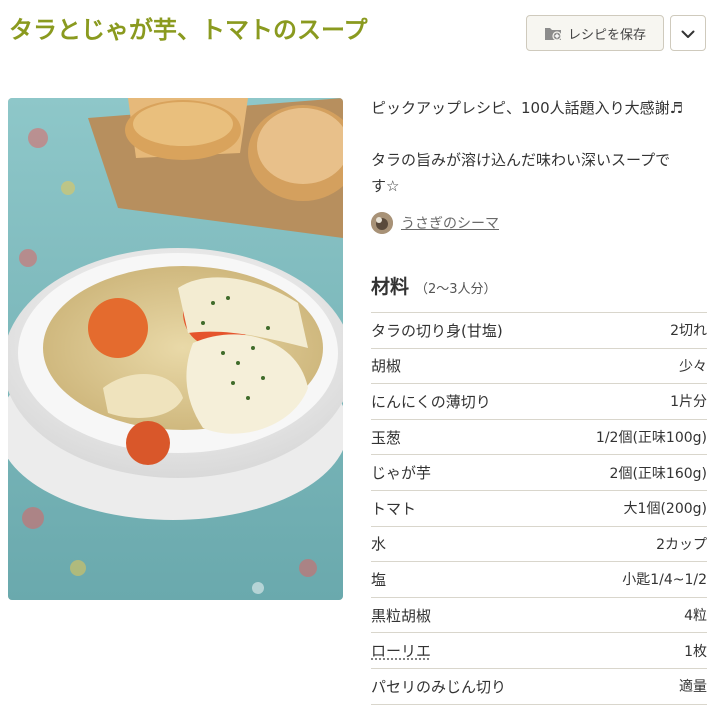  Describe the element at coordinates (539, 687) in the screenshot. I see `ingredient-row: パセリのみじん切り 適量` at that location.